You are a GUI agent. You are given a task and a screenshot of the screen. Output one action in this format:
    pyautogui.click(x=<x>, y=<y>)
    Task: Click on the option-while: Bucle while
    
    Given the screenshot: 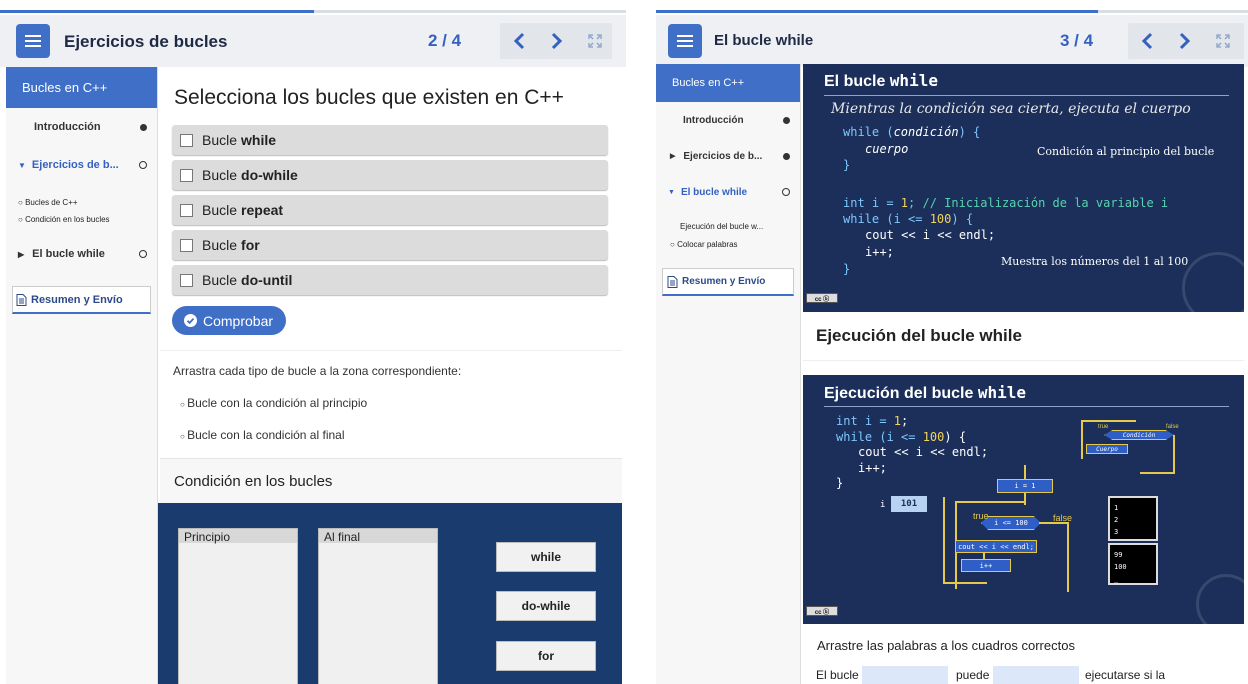 What is the action you would take?
    pyautogui.click(x=390, y=140)
    